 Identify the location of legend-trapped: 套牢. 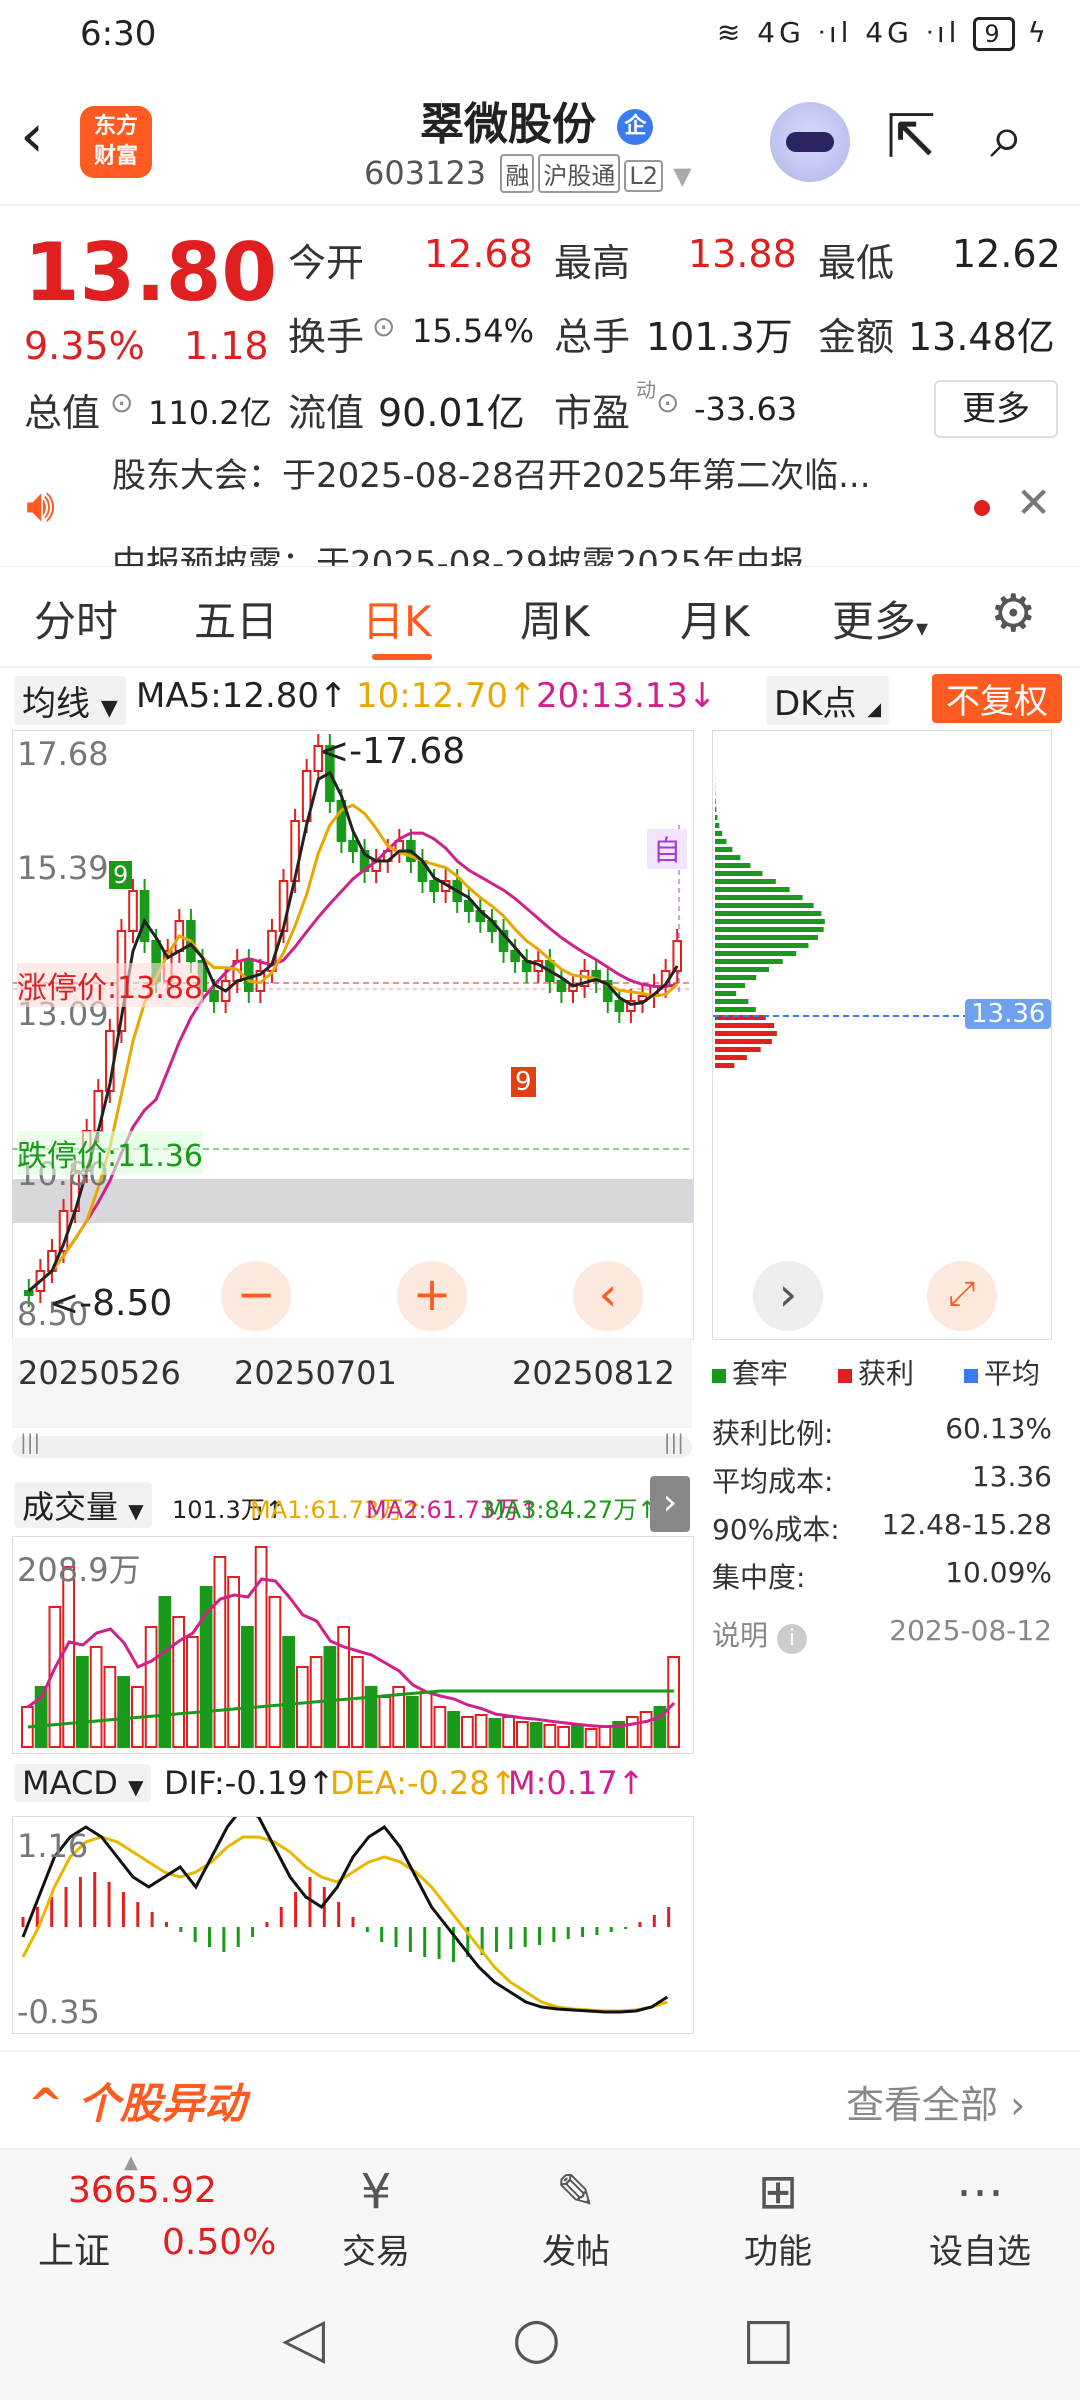
(750, 1372).